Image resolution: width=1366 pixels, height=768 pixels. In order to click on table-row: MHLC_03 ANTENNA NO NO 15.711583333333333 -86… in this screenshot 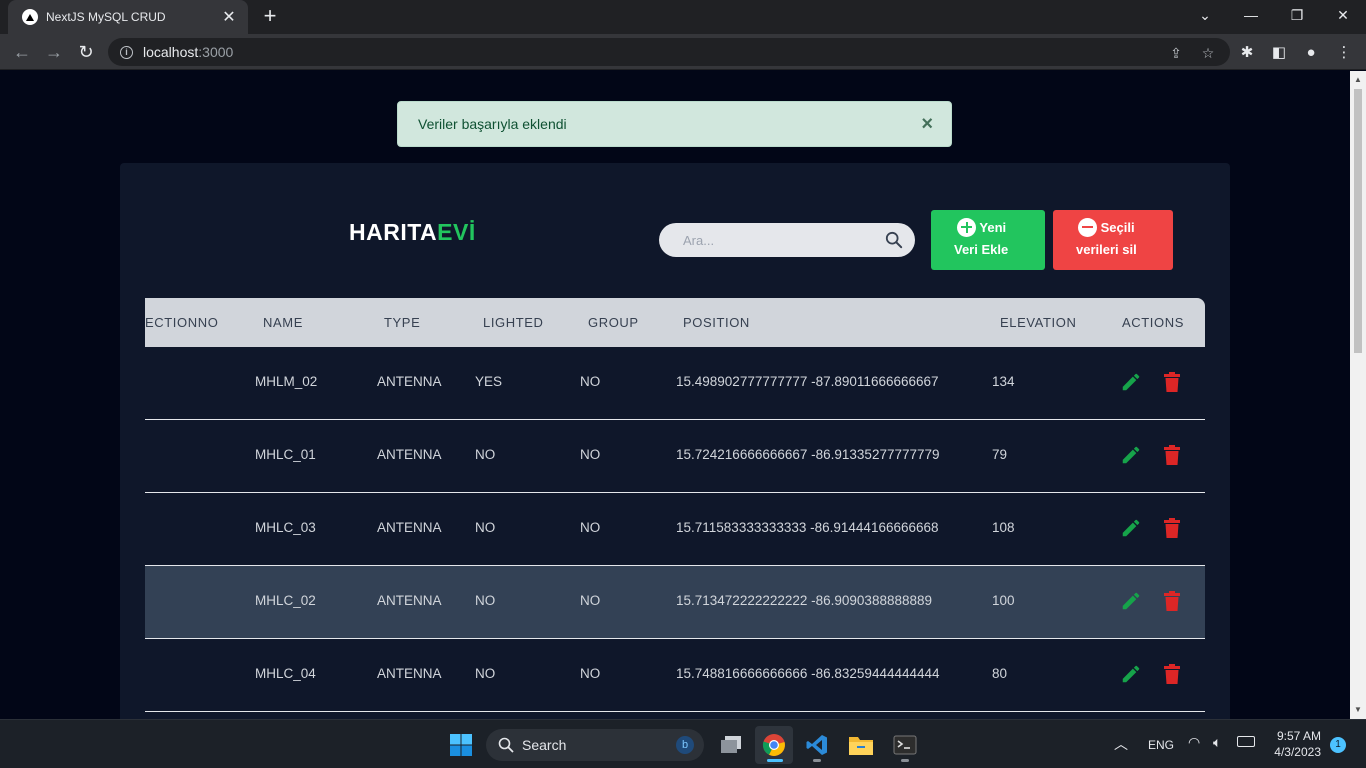, I will do `click(675, 529)`.